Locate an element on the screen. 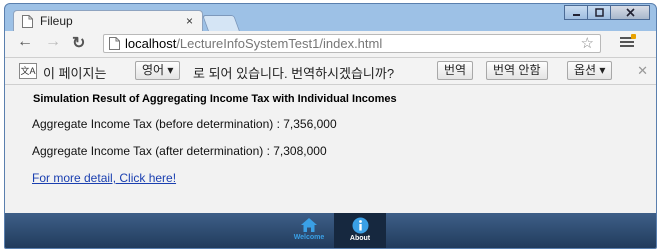 This screenshot has height=250, width=662. options-label: 옵션 is located at coordinates (585, 70).